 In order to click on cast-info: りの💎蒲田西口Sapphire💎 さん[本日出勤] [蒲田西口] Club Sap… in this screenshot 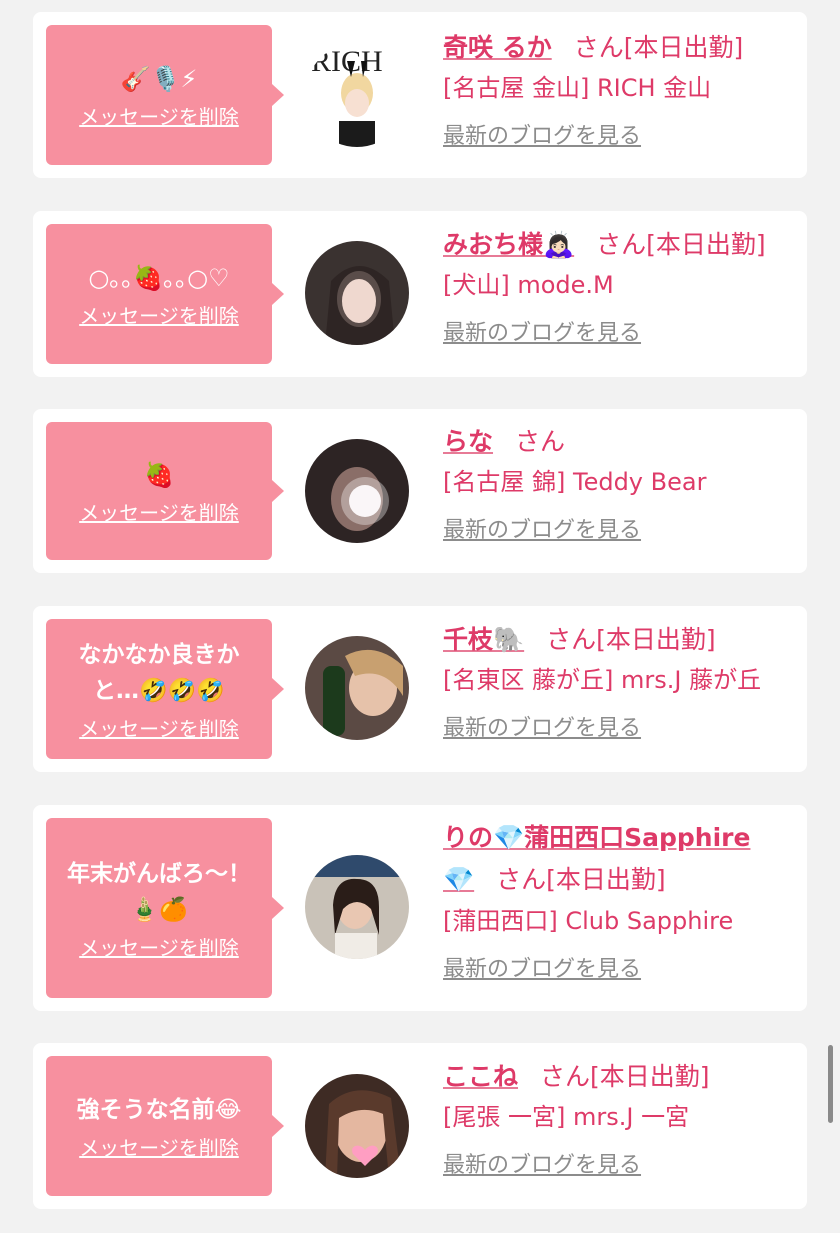, I will do `click(623, 900)`.